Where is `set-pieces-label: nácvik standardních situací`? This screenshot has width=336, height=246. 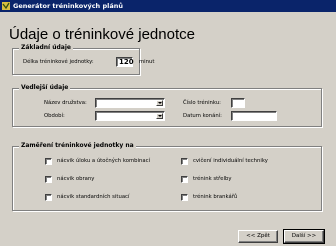
set-pieces-label: nácvik standardních situací is located at coordinates (93, 197).